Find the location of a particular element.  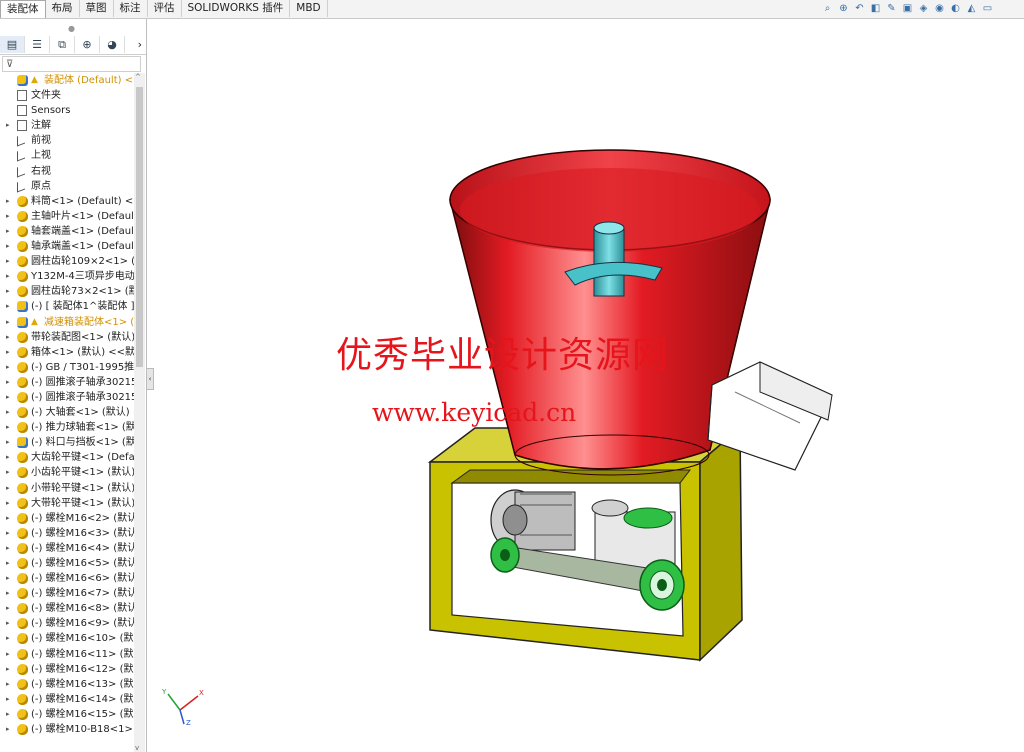

tree-item: 右视 is located at coordinates (67, 171).